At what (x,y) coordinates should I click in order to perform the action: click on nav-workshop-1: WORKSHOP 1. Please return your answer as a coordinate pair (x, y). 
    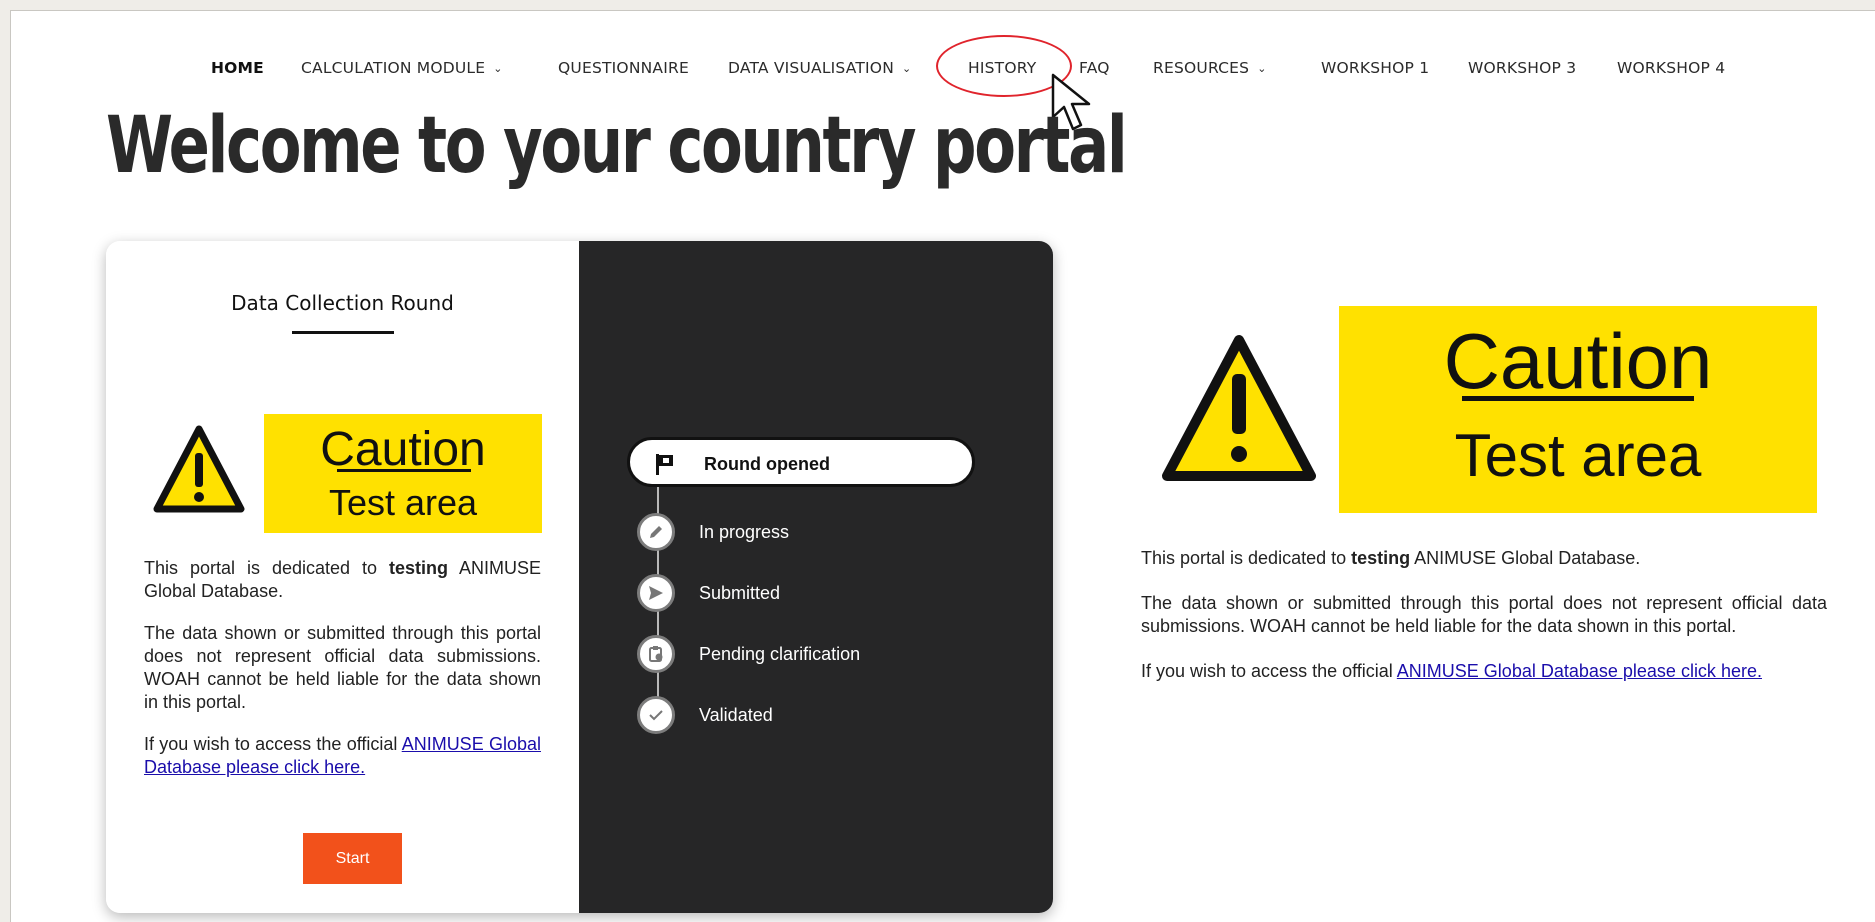
    Looking at the image, I should click on (1375, 68).